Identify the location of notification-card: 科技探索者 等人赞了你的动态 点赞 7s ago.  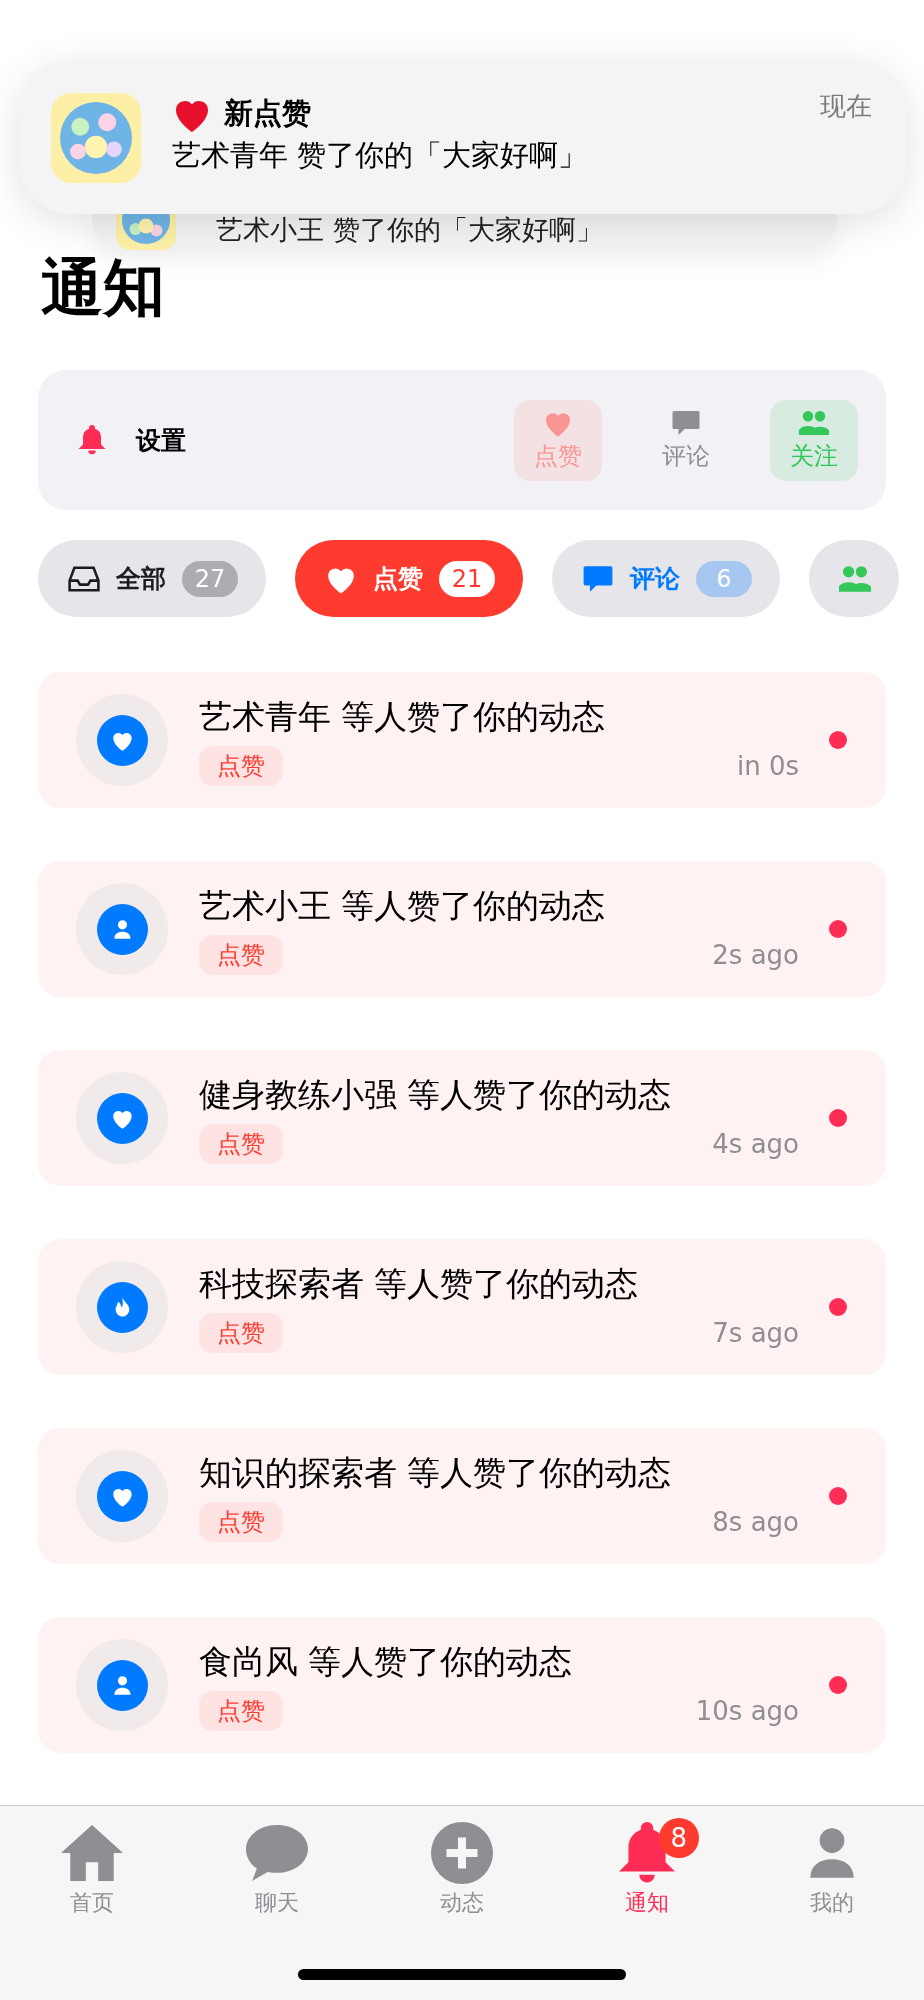
(462, 1307).